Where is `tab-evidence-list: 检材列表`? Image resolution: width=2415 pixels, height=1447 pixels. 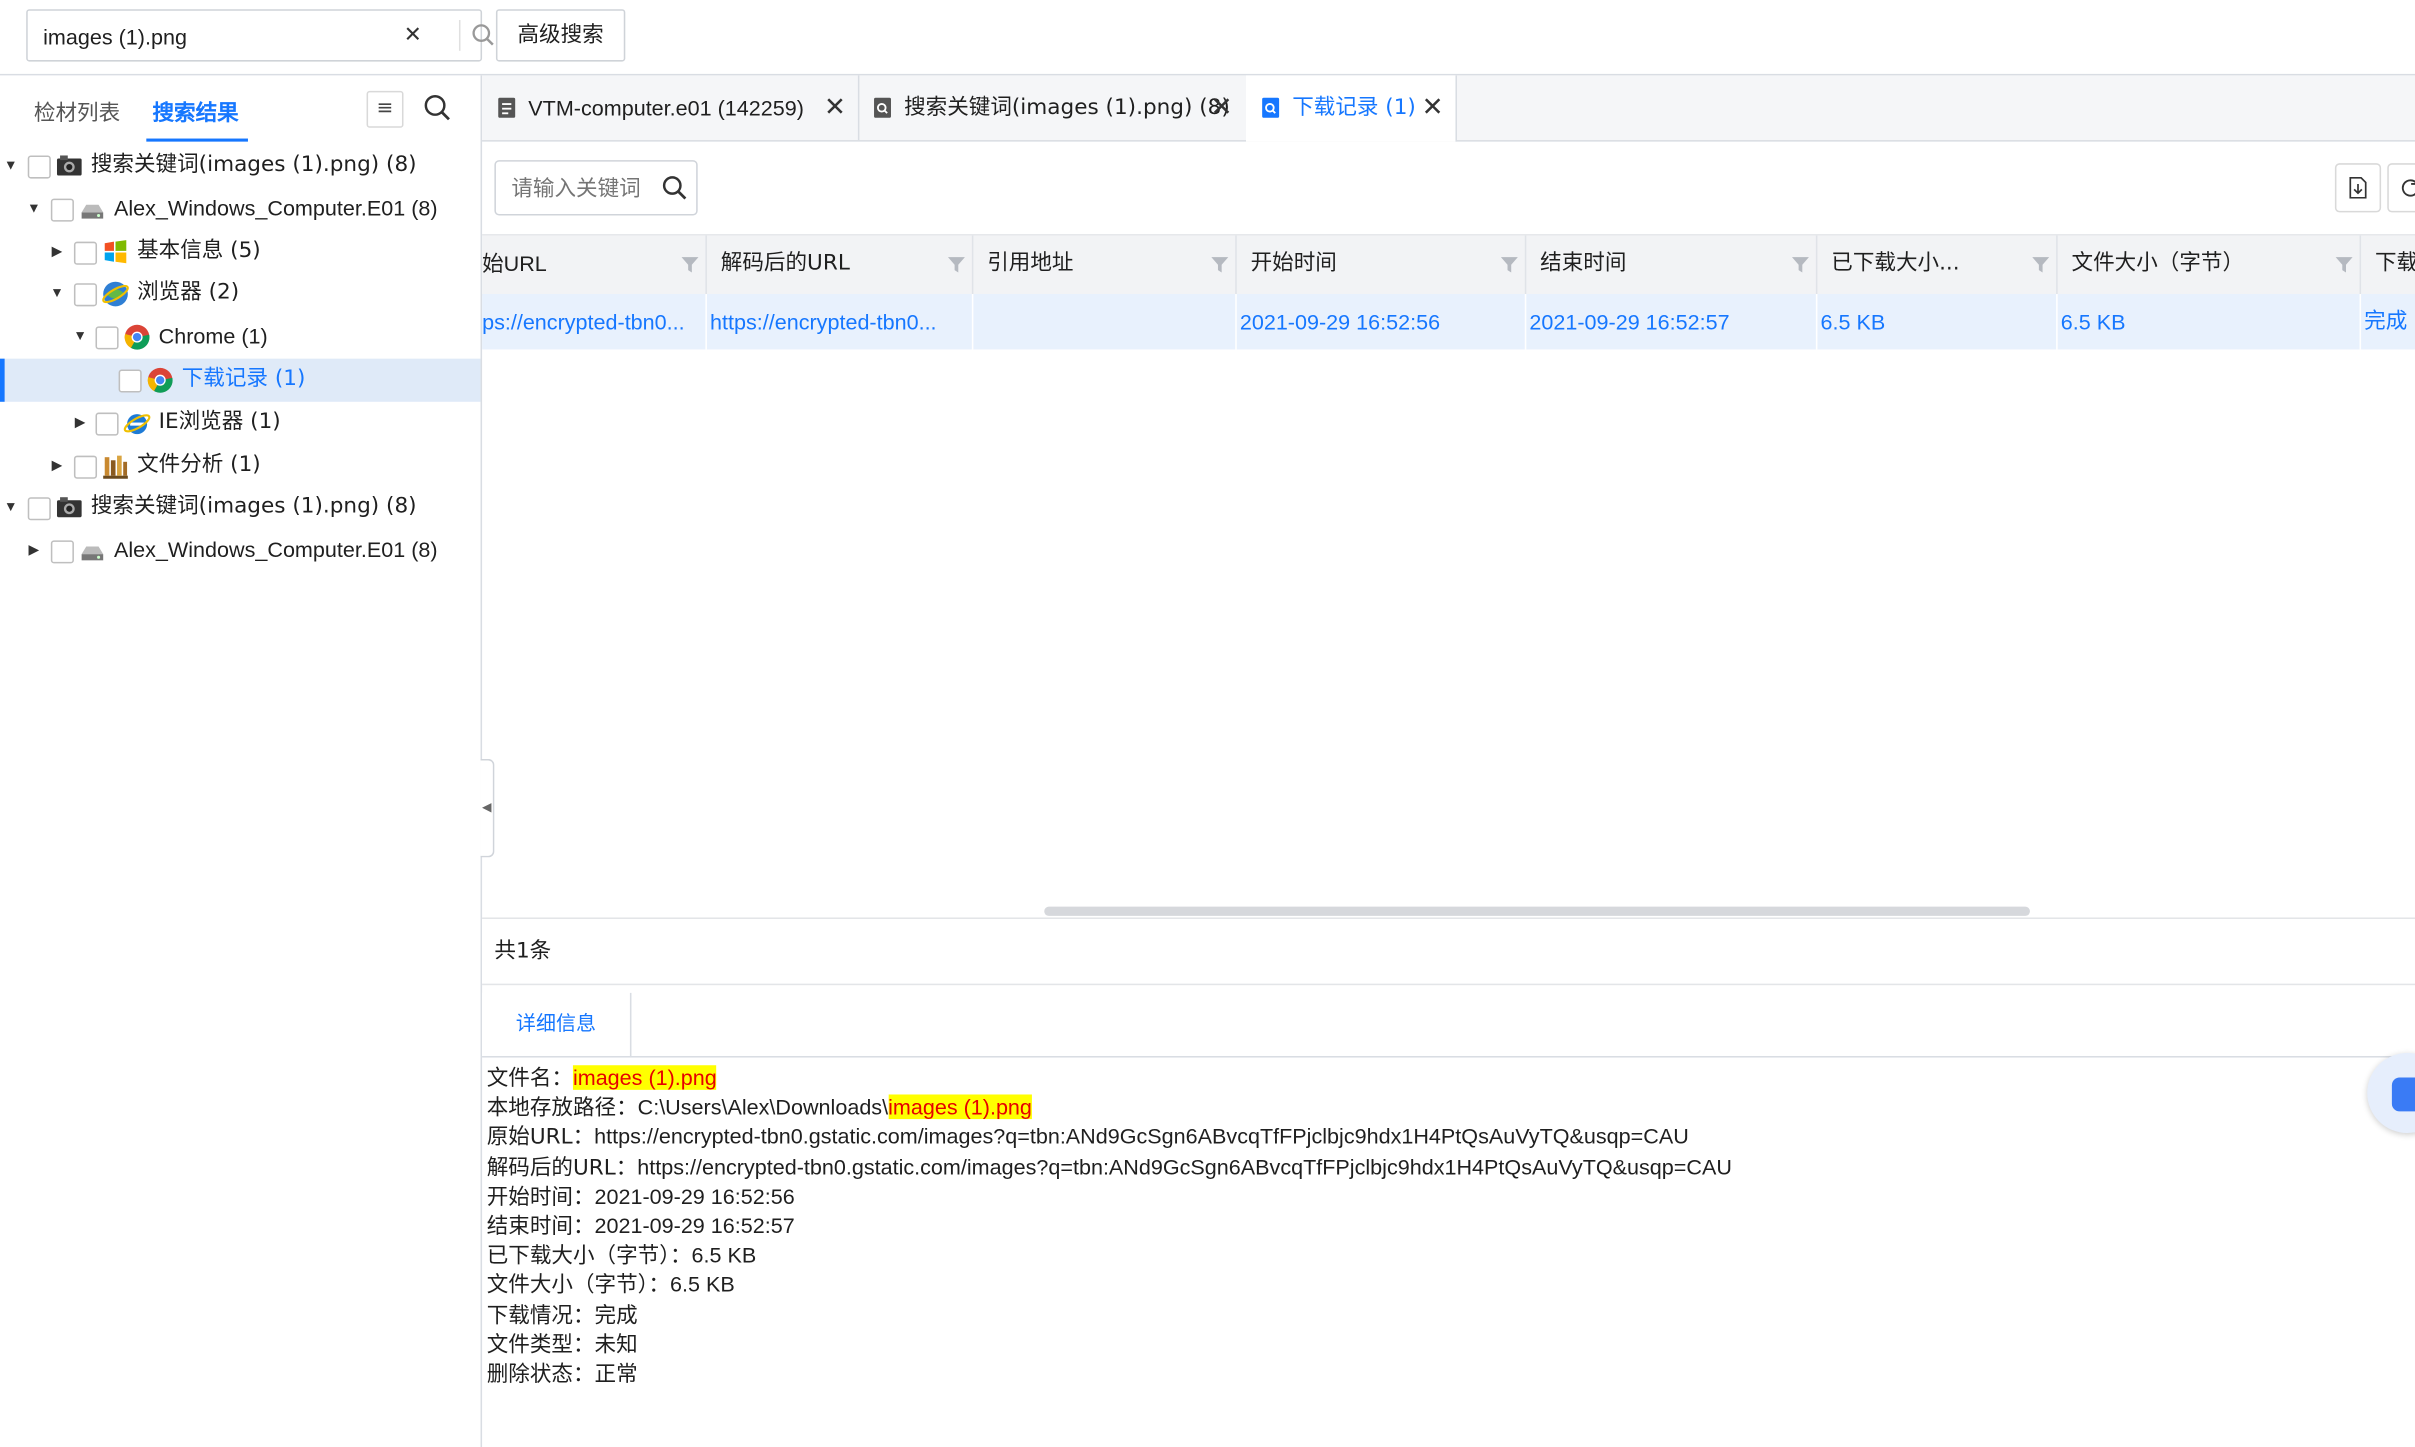
tab-evidence-list: 检材列表 is located at coordinates (77, 112).